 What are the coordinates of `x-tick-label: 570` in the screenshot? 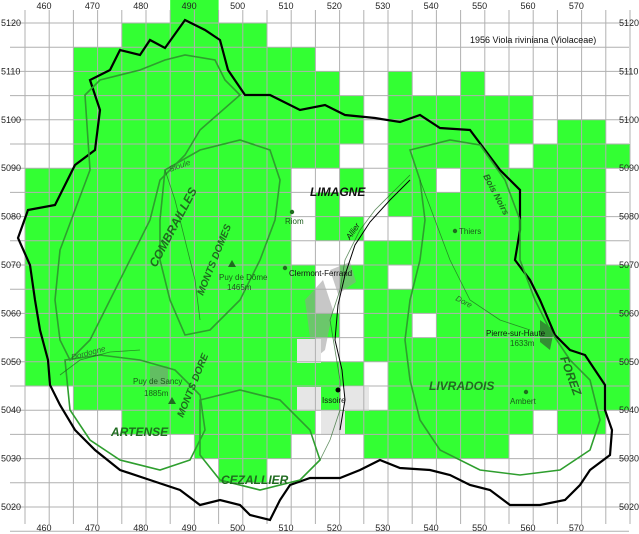 It's located at (576, 6).